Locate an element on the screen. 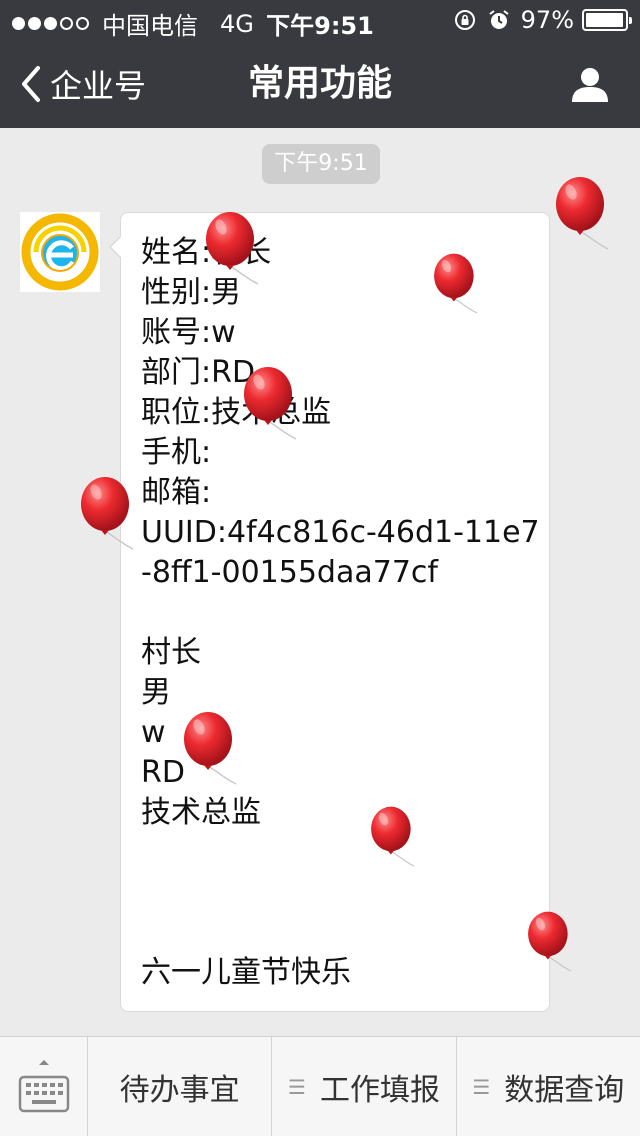 This screenshot has width=640, height=1136. message-line: UUID:4f4c816c-46d1-11e7 is located at coordinates (340, 532).